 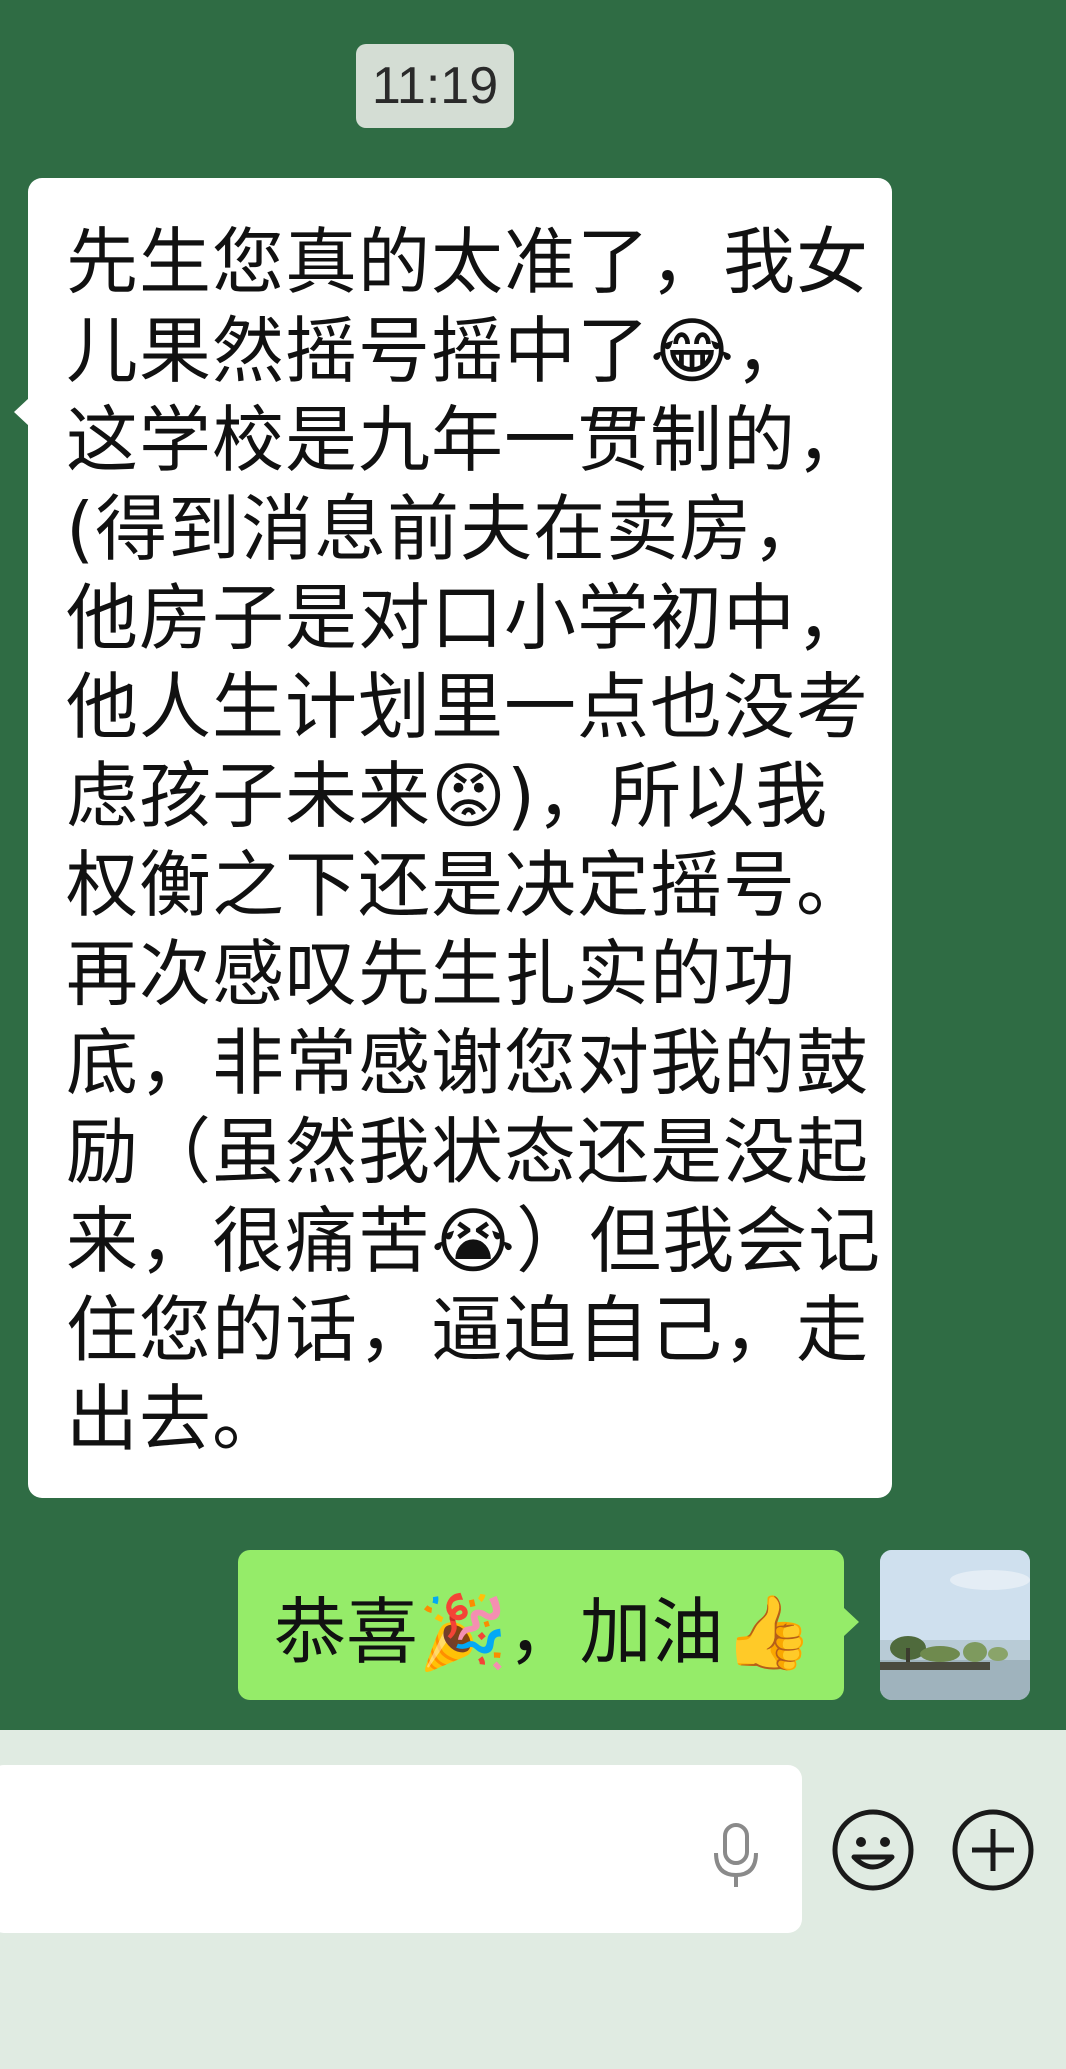 What do you see at coordinates (468, 440) in the screenshot?
I see `message-line: 这学校是九年一贯制的，` at bounding box center [468, 440].